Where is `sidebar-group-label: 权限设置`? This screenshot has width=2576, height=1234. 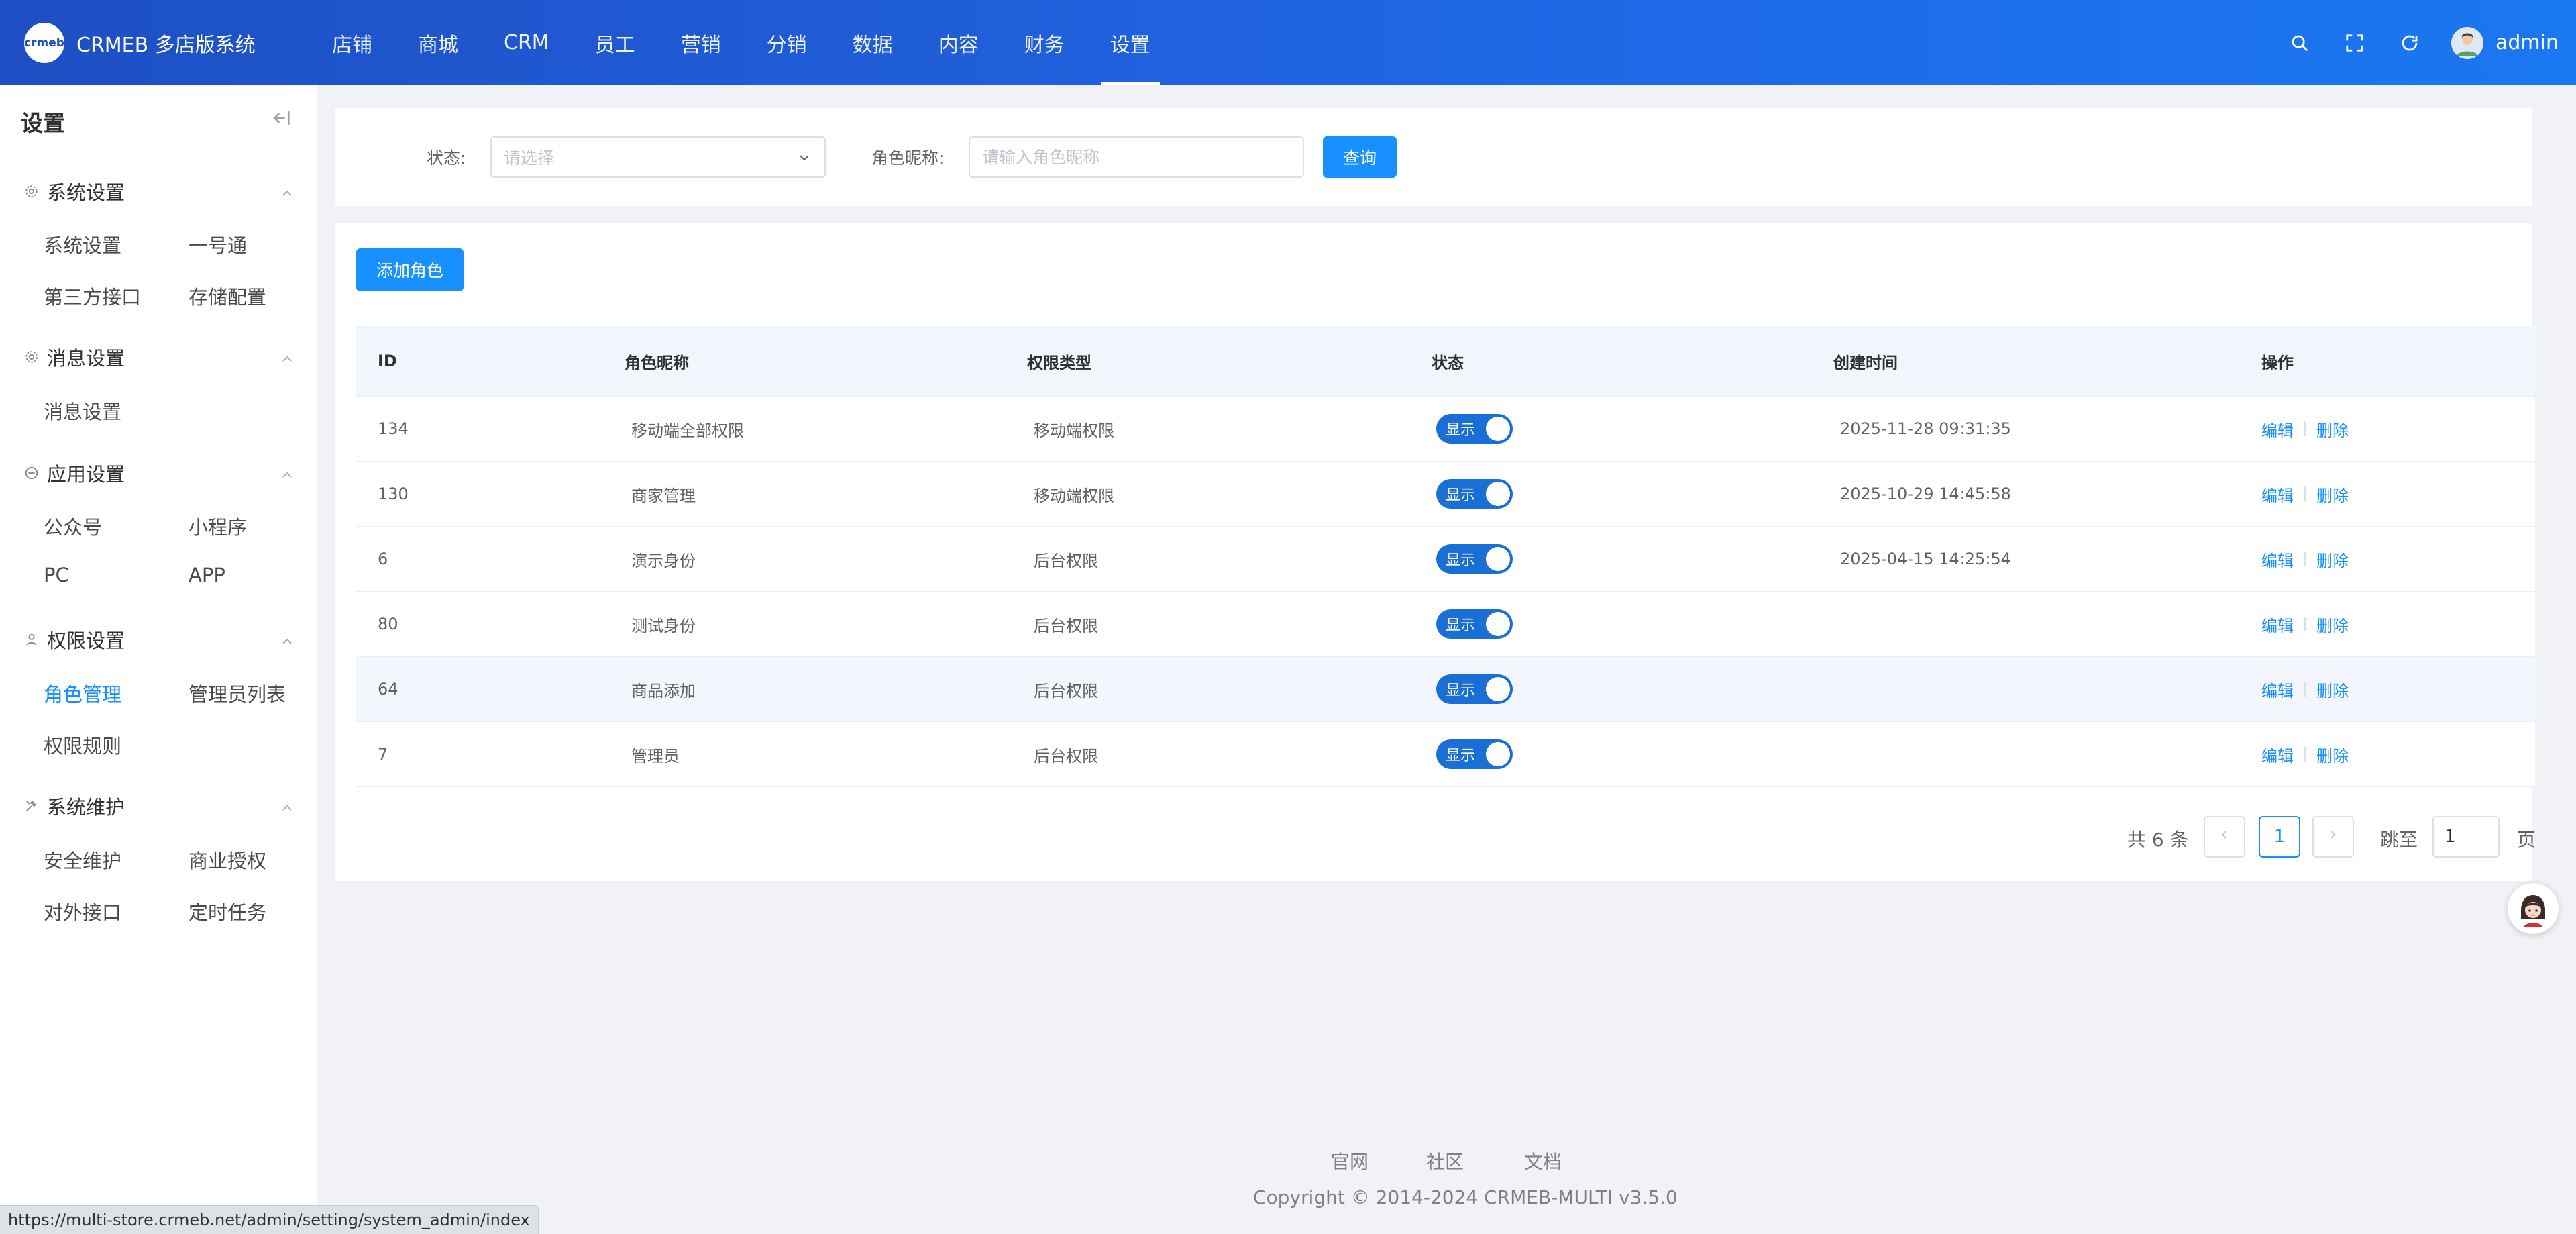
sidebar-group-label: 权限设置 is located at coordinates (86, 640).